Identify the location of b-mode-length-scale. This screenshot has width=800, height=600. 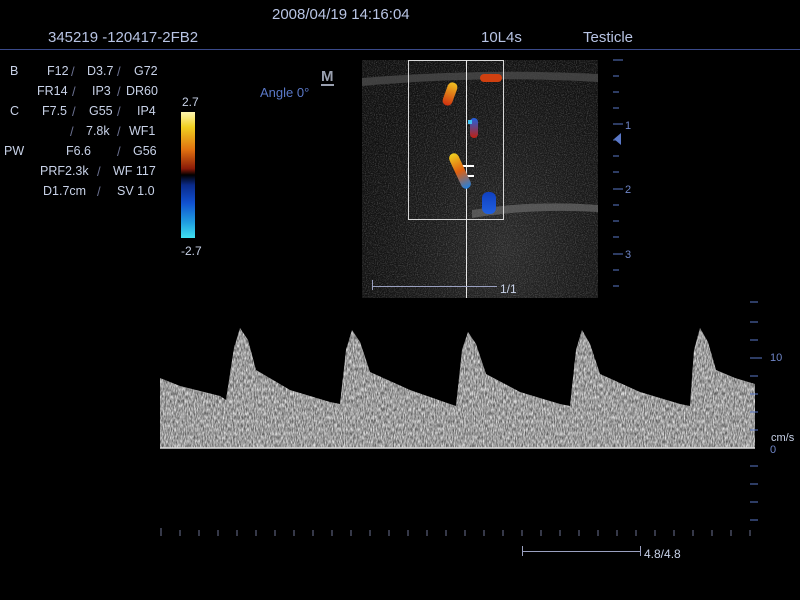
(434, 286).